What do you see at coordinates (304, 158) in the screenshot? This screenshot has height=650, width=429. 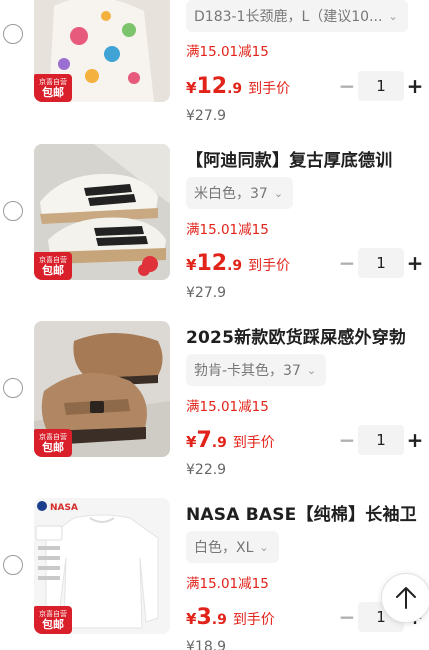 I see `product-title: 【阿迪同款】复古厚底德训` at bounding box center [304, 158].